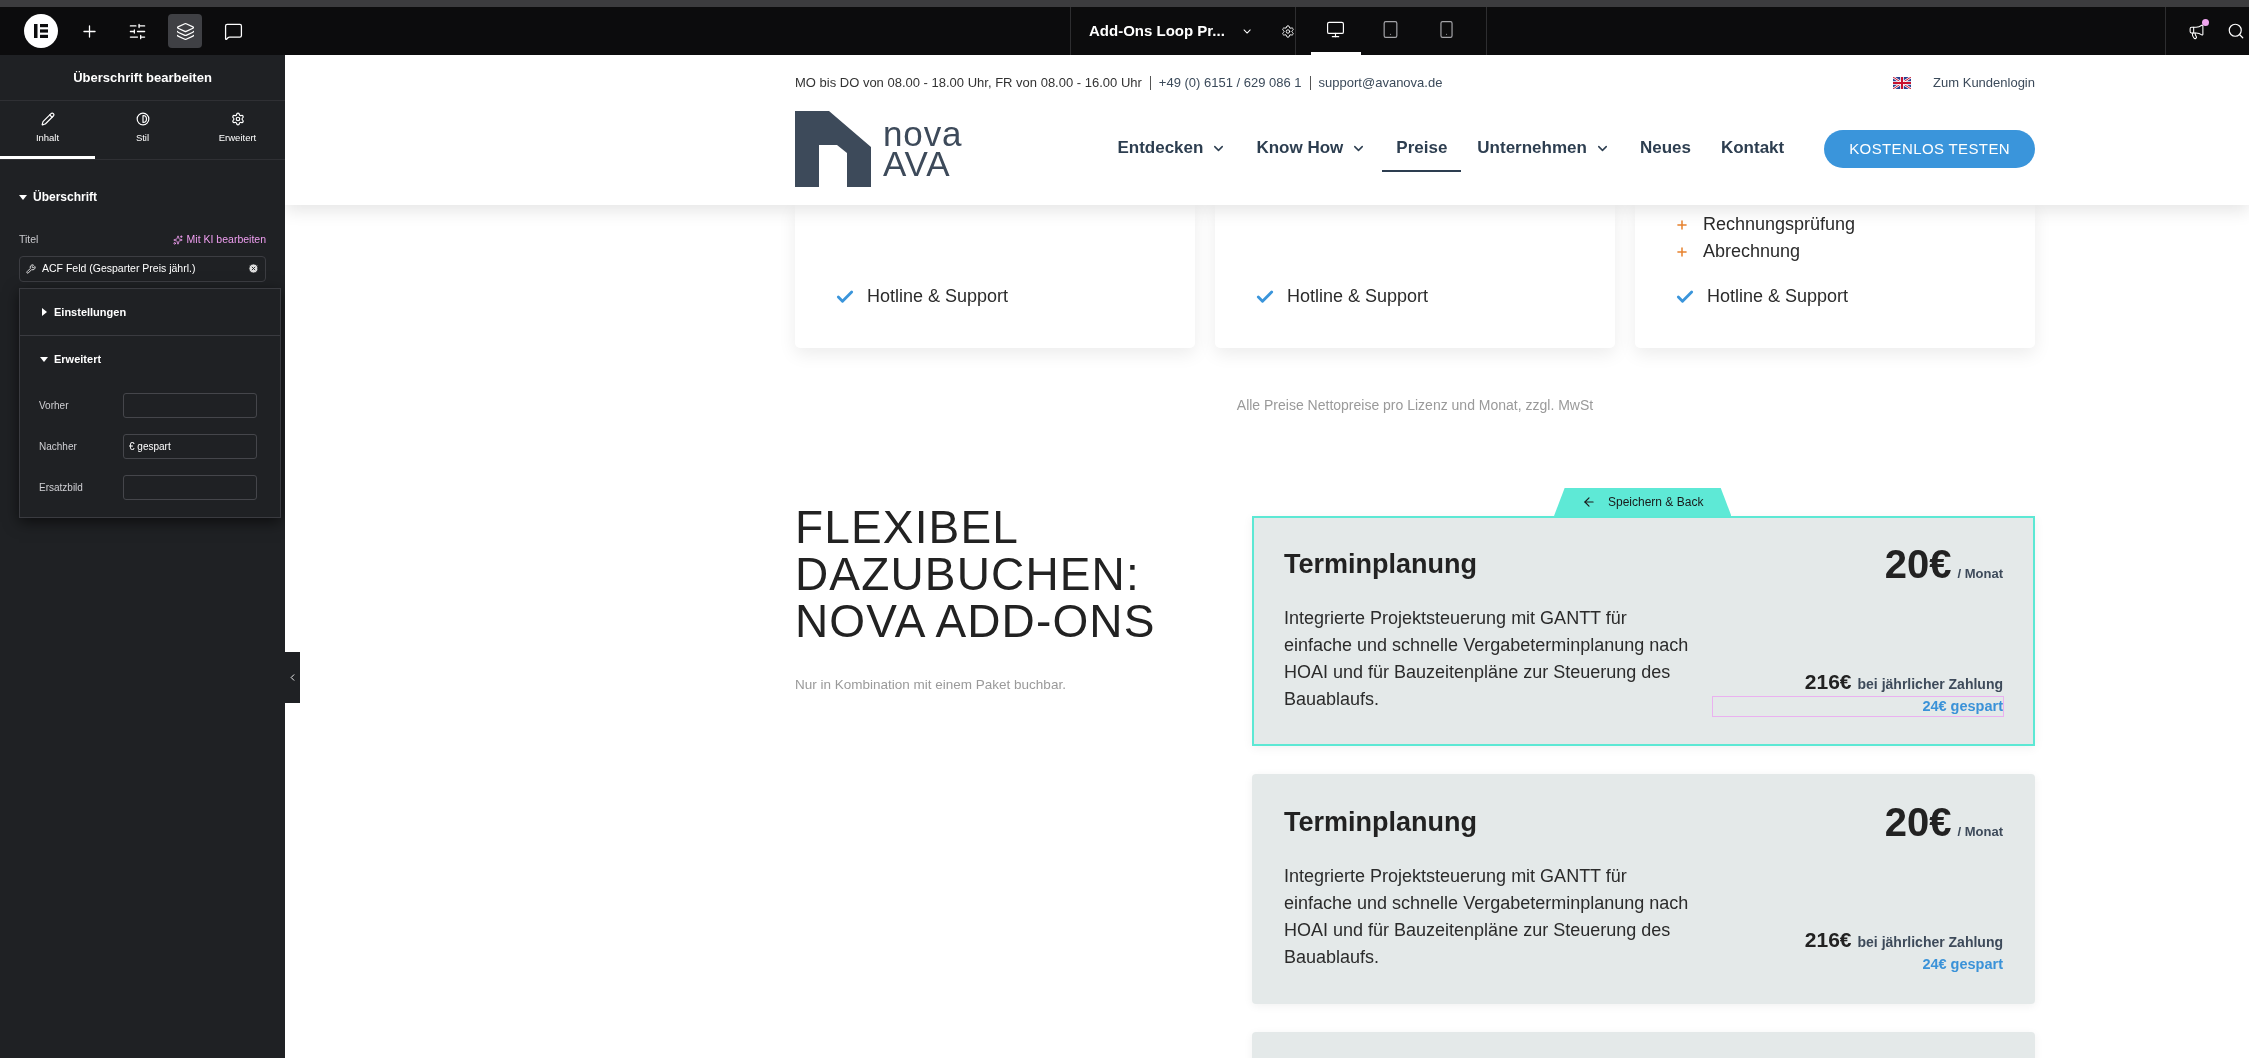  Describe the element at coordinates (54, 405) in the screenshot. I see `field-label: Vorher` at that location.